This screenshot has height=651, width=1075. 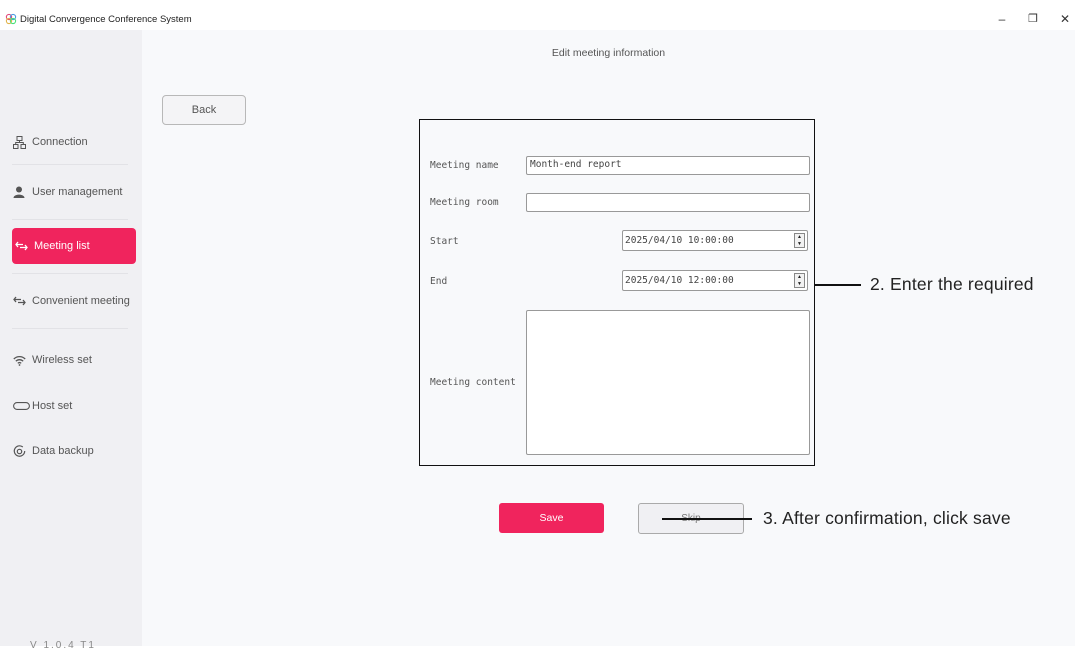 I want to click on sidebar-item-meeting-list: Meeting list, so click(x=74, y=246).